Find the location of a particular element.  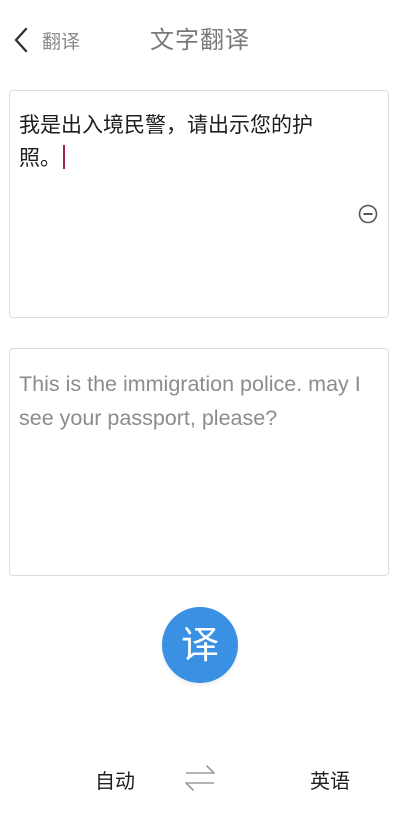

translate-button: 译 is located at coordinates (200, 645).